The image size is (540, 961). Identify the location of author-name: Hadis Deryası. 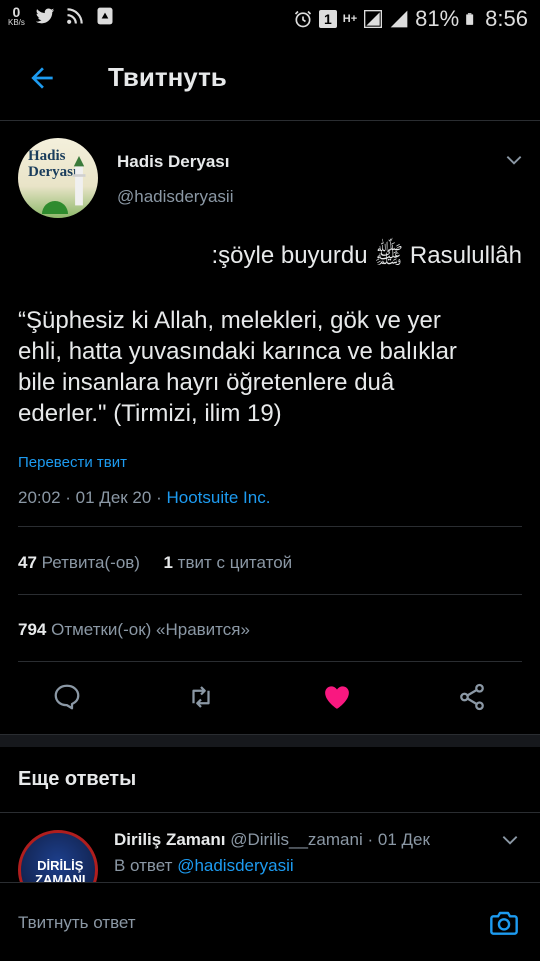
(173, 162).